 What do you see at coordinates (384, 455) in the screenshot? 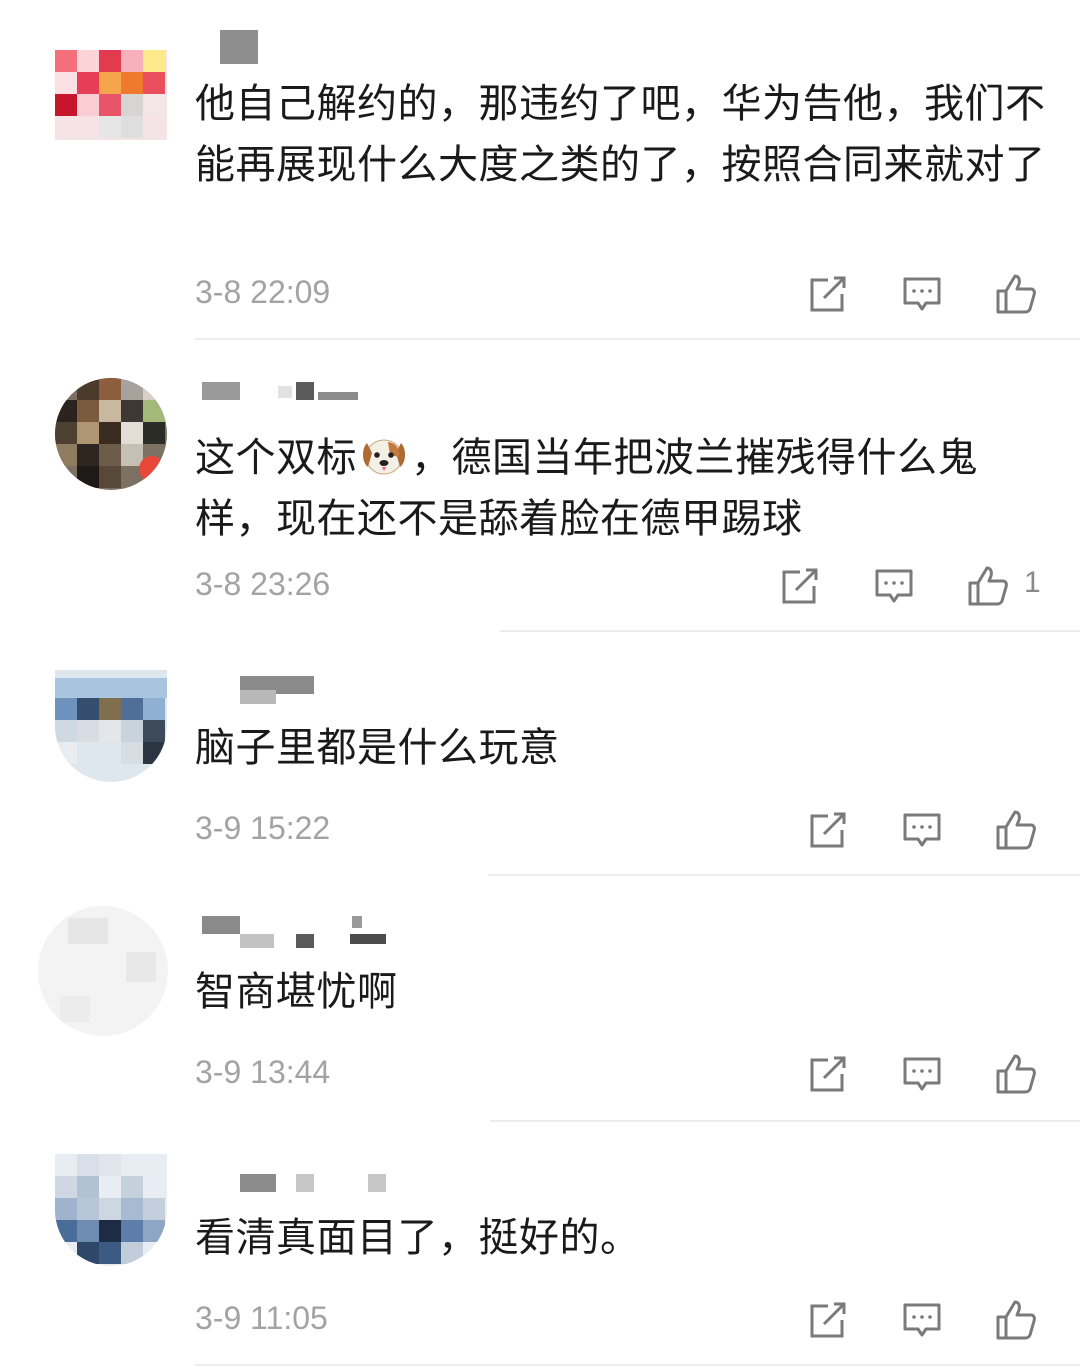
I see `dog-face-emoji` at bounding box center [384, 455].